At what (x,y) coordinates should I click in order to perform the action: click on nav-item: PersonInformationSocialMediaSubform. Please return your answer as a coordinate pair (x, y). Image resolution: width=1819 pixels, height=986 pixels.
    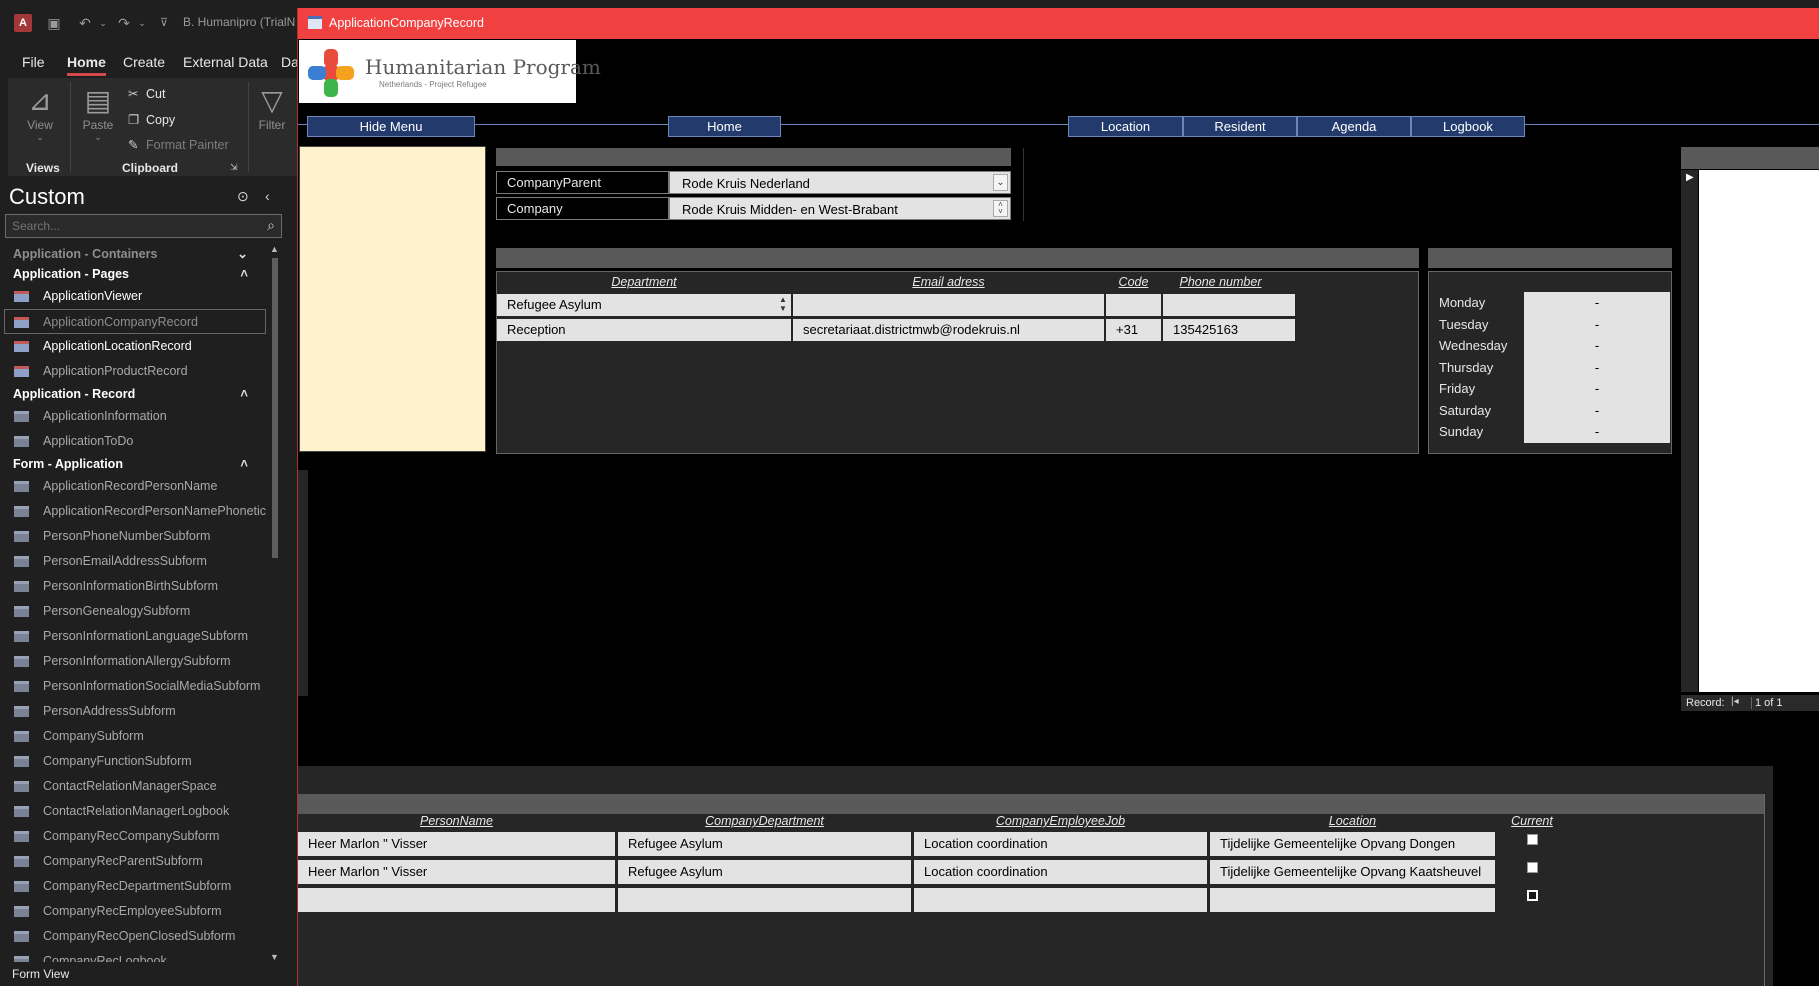
    Looking at the image, I should click on (134, 686).